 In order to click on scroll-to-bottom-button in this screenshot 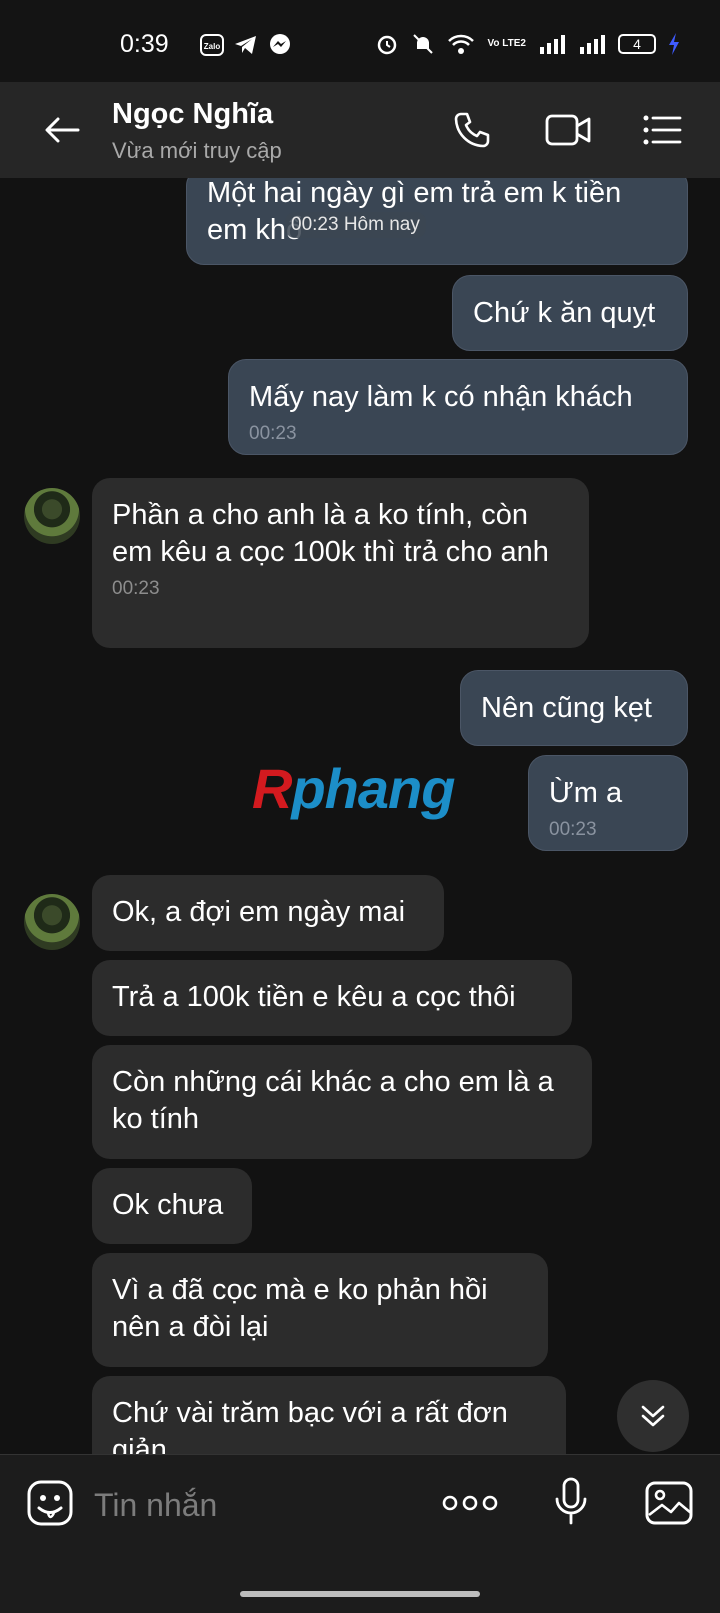, I will do `click(653, 1416)`.